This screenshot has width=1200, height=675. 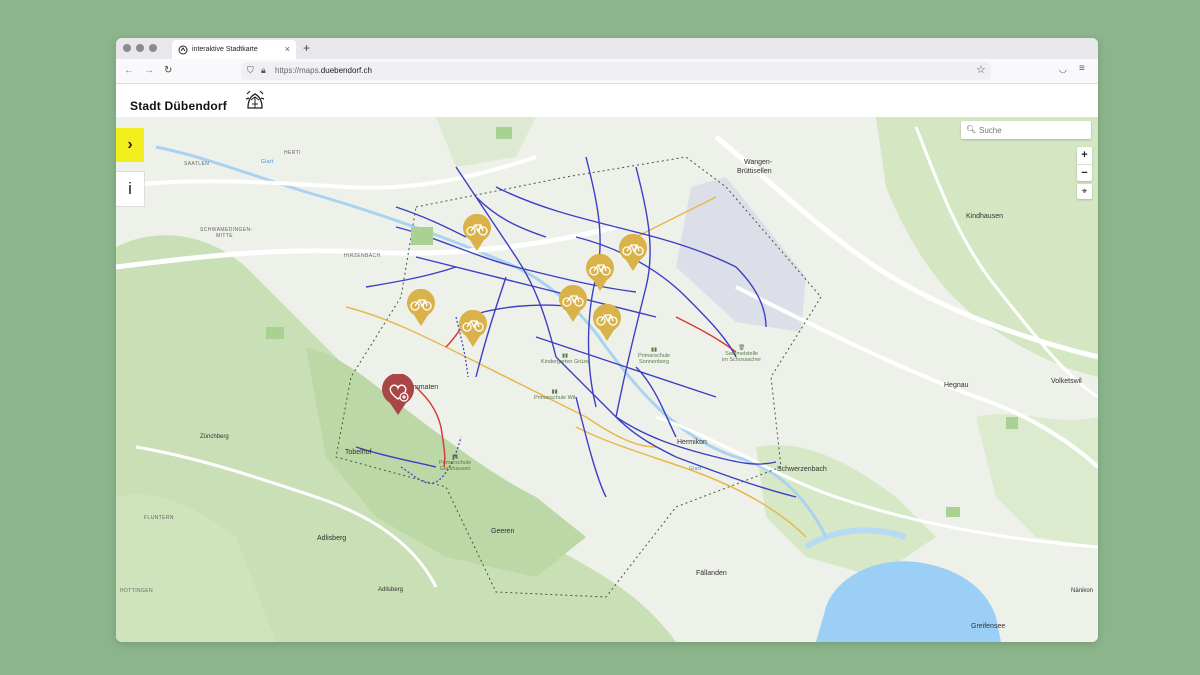 What do you see at coordinates (555, 395) in the screenshot?
I see `school-label: ▮▮ Primarschule Wil` at bounding box center [555, 395].